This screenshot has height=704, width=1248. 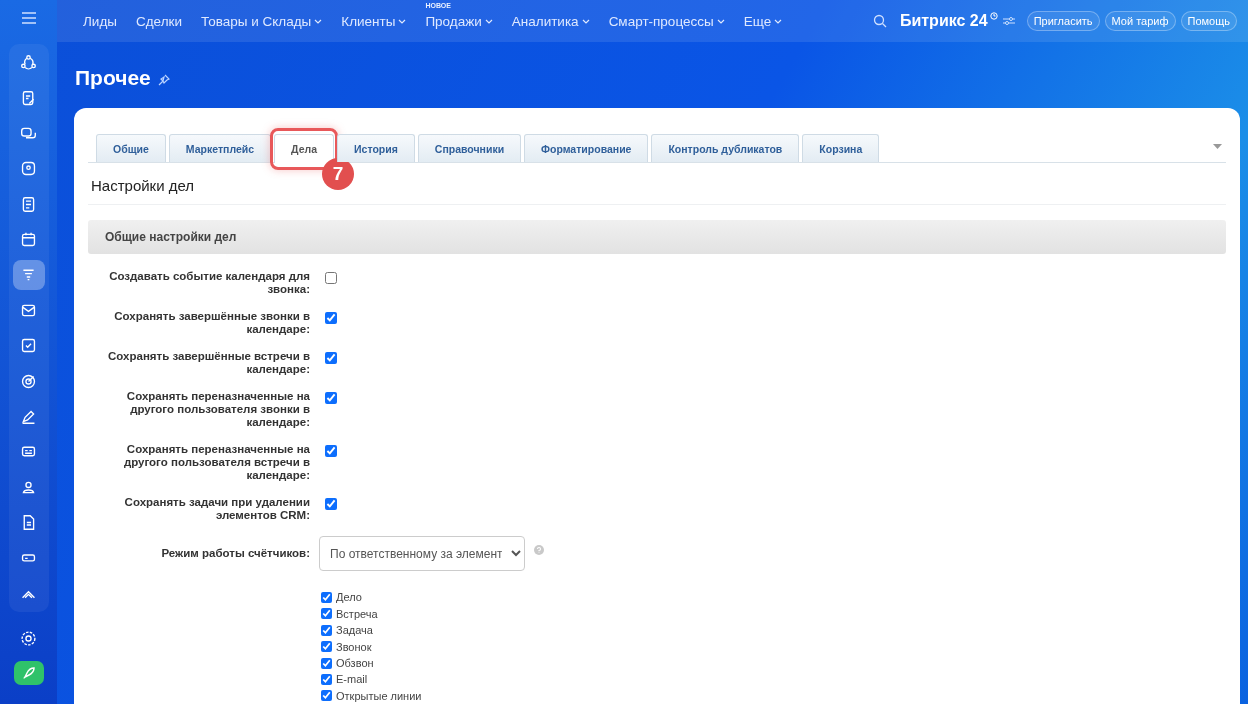 What do you see at coordinates (586, 148) in the screenshot?
I see `tab: Форматирование` at bounding box center [586, 148].